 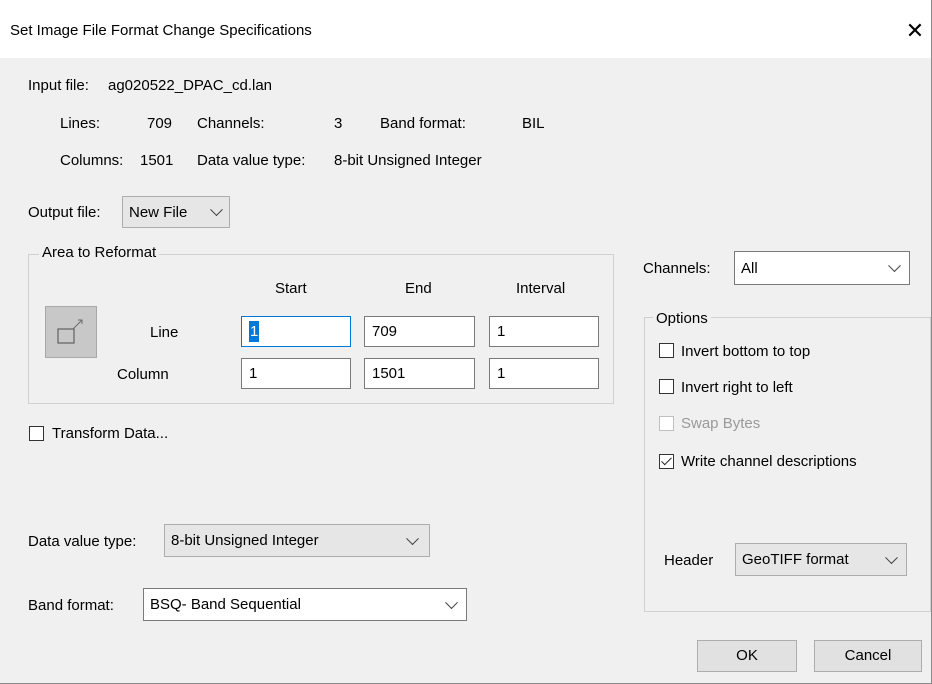 What do you see at coordinates (245, 540) in the screenshot?
I see `data-value-type-value: 8-bit Unsigned Integer` at bounding box center [245, 540].